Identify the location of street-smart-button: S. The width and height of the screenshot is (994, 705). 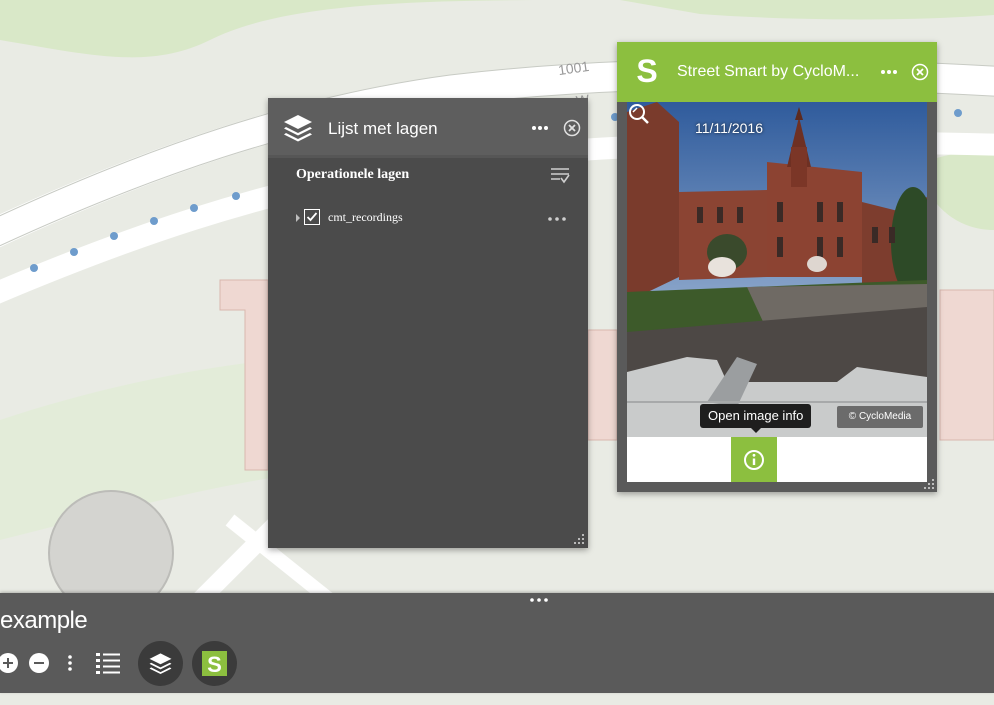
(214, 663).